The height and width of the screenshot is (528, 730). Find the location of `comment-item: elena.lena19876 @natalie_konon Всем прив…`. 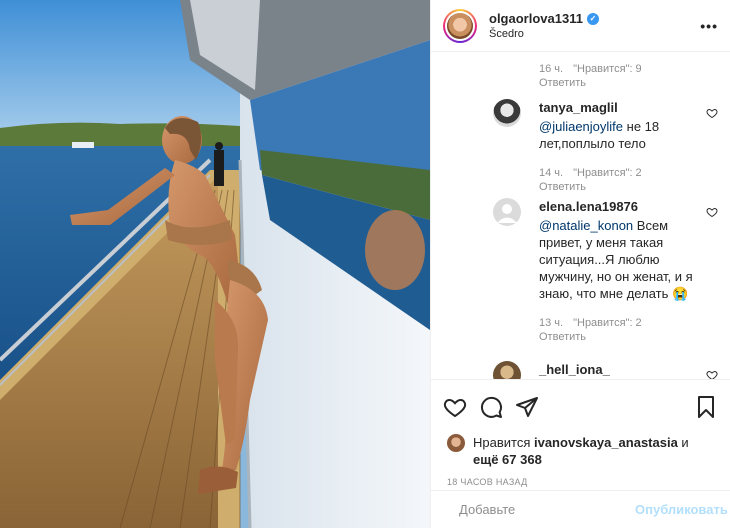

comment-item: elena.lena19876 @natalie_konon Всем прив… is located at coordinates (605, 271).